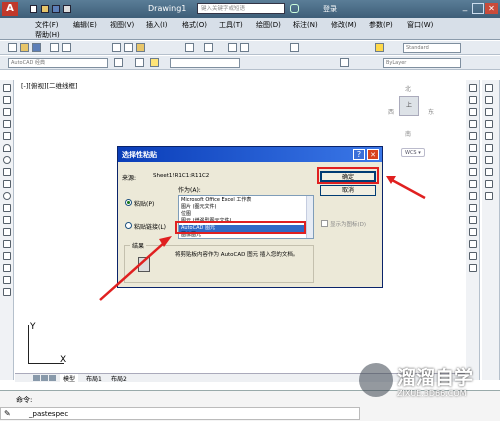  Describe the element at coordinates (36, 378) in the screenshot. I see `tab-nav-first` at that location.